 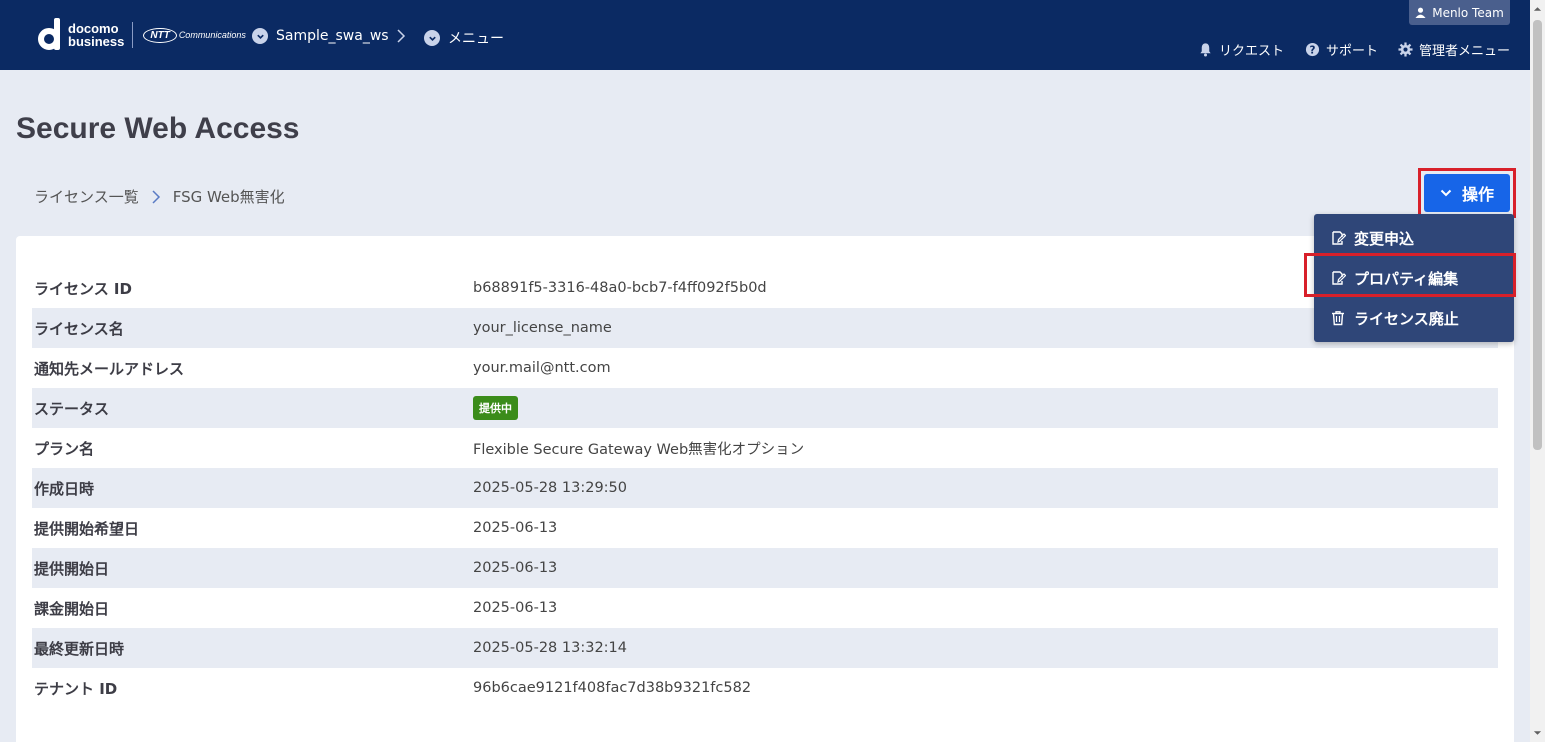 What do you see at coordinates (142, 35) in the screenshot?
I see `docomo-business-logo: docomo business NTT Communications` at bounding box center [142, 35].